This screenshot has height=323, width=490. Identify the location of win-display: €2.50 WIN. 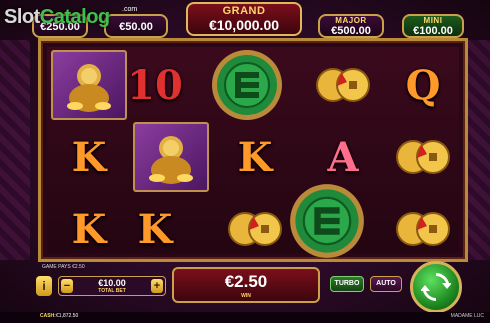
(246, 285).